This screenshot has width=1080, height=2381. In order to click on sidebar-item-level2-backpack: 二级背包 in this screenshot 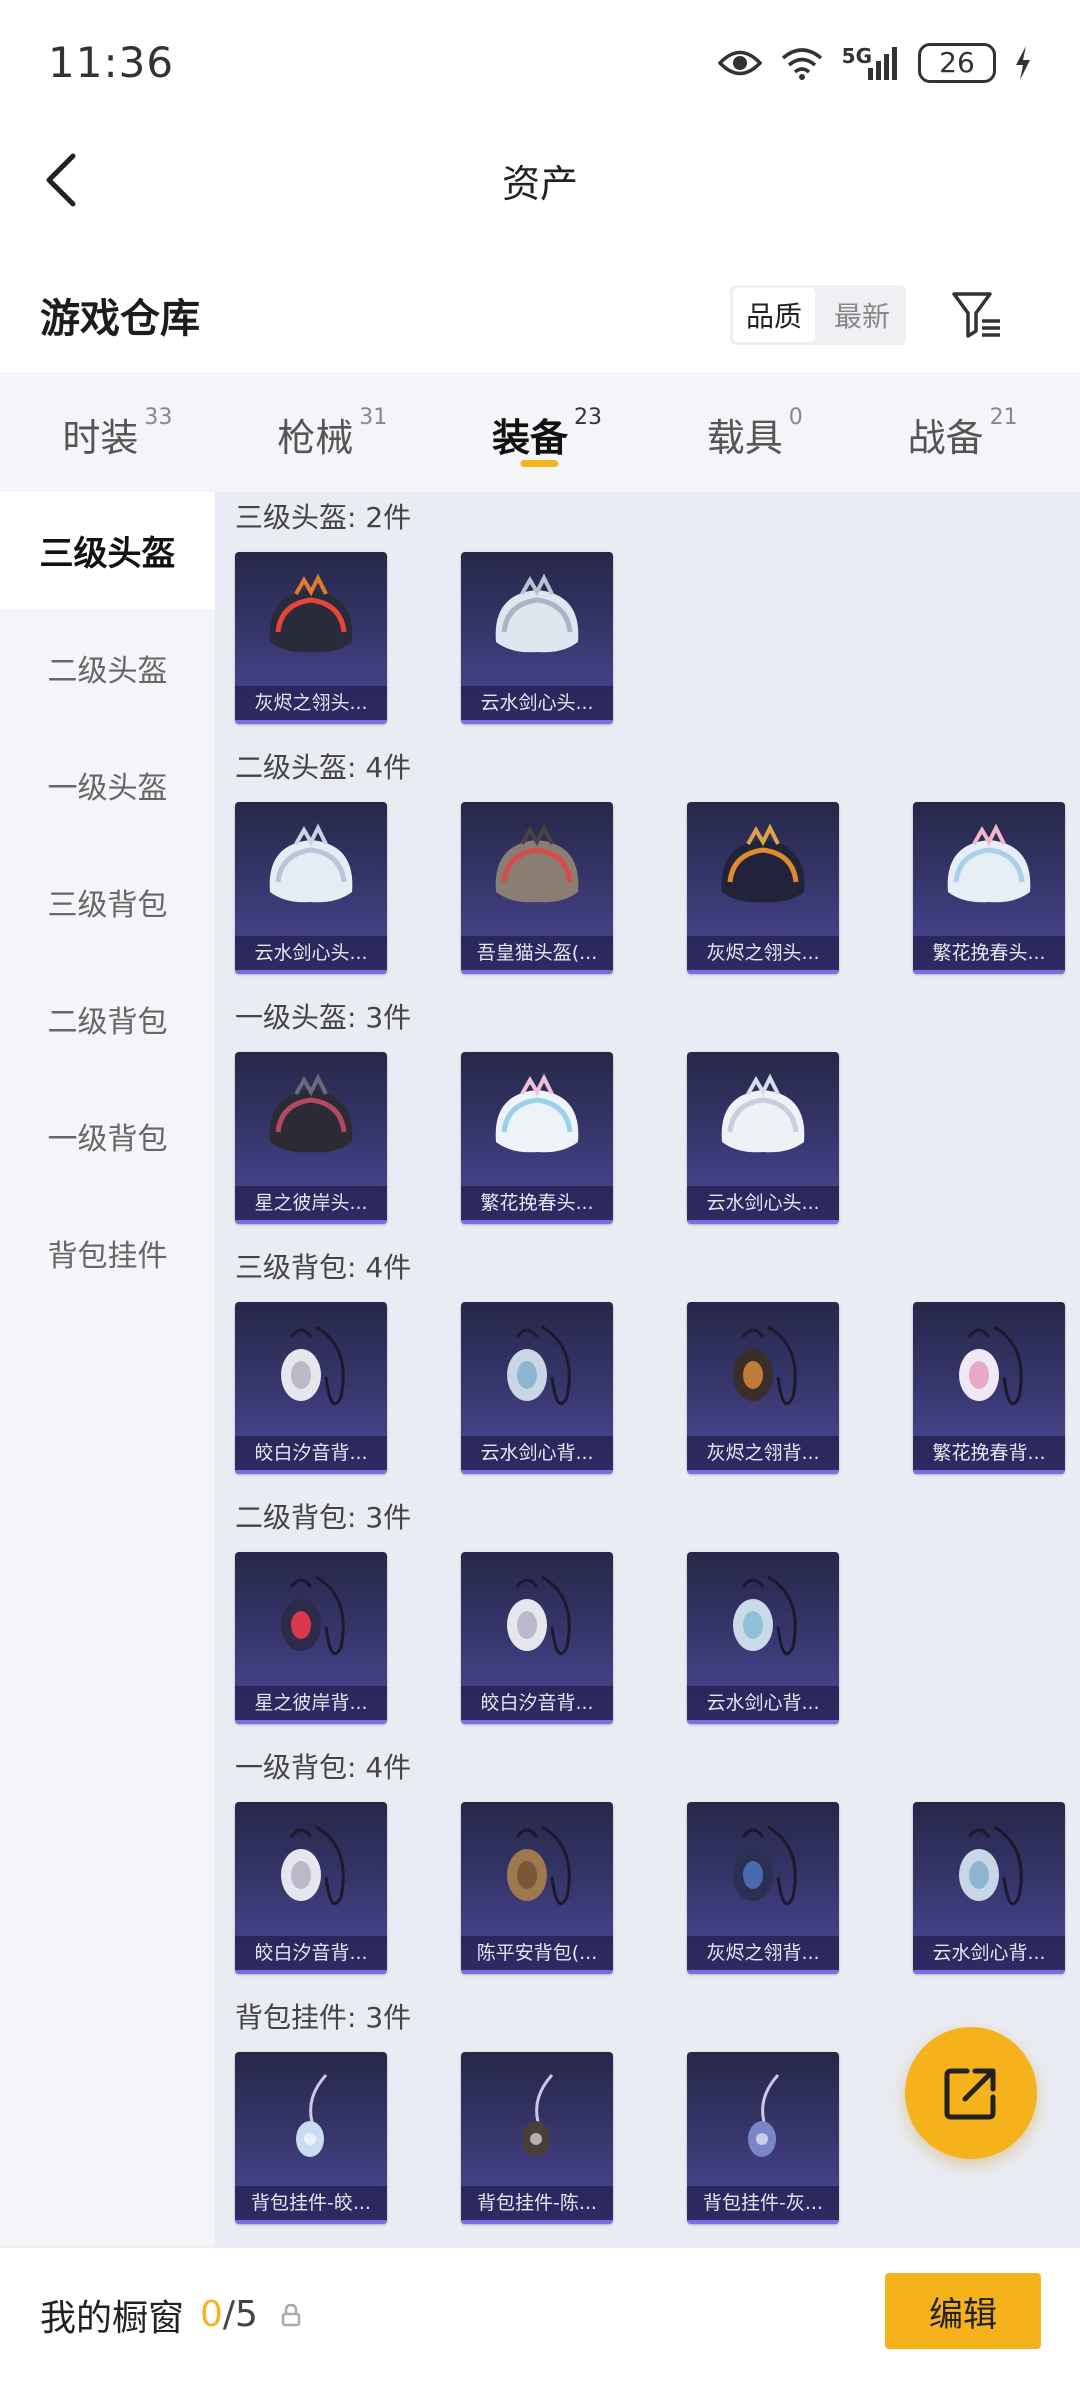, I will do `click(107, 1018)`.